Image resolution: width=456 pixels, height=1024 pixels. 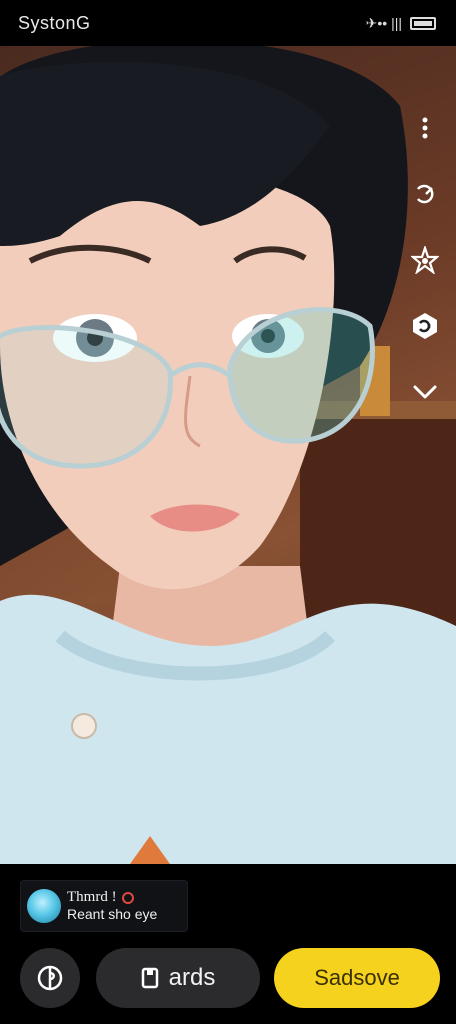 I want to click on more-options-button, so click(x=425, y=128).